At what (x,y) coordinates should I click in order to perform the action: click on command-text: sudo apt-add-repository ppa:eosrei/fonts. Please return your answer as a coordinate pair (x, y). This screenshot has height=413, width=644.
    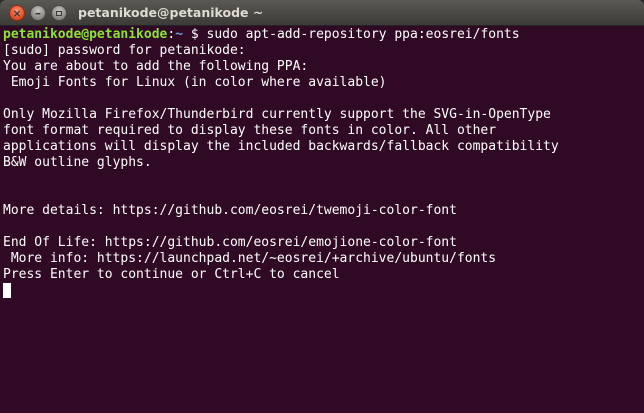
    Looking at the image, I should click on (359, 34).